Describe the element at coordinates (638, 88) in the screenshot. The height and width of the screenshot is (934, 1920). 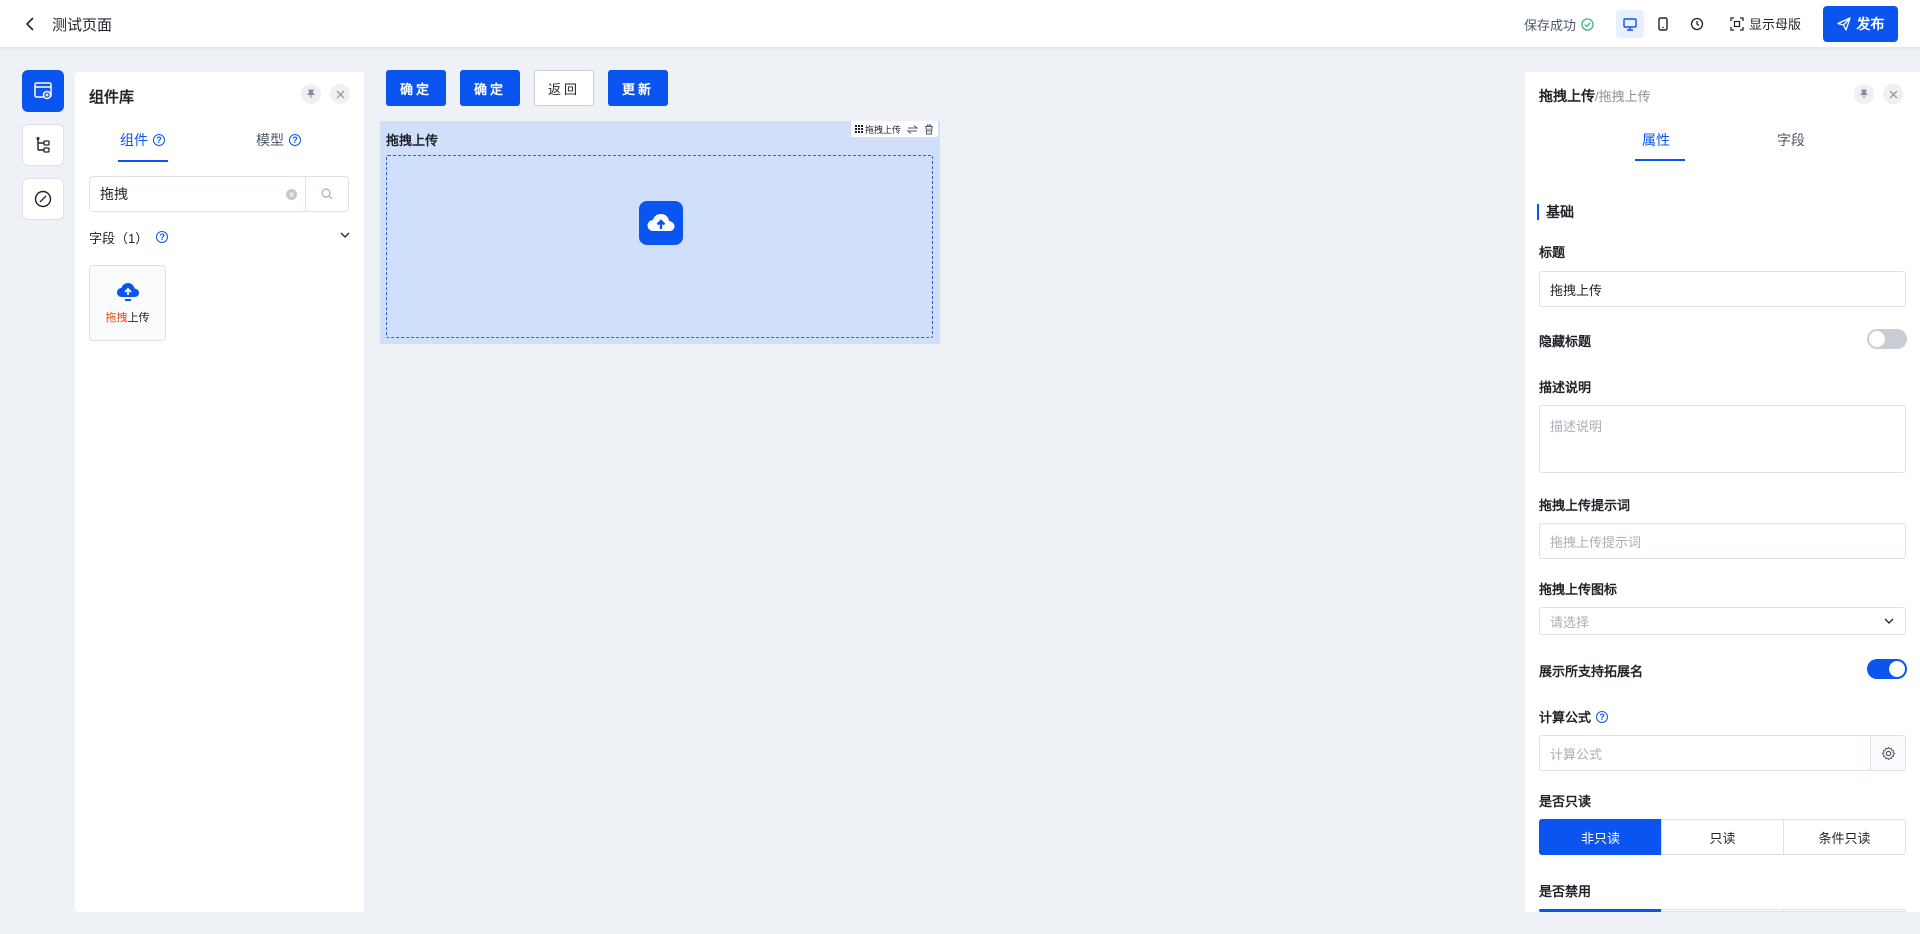
I see `update-button: 更新` at that location.